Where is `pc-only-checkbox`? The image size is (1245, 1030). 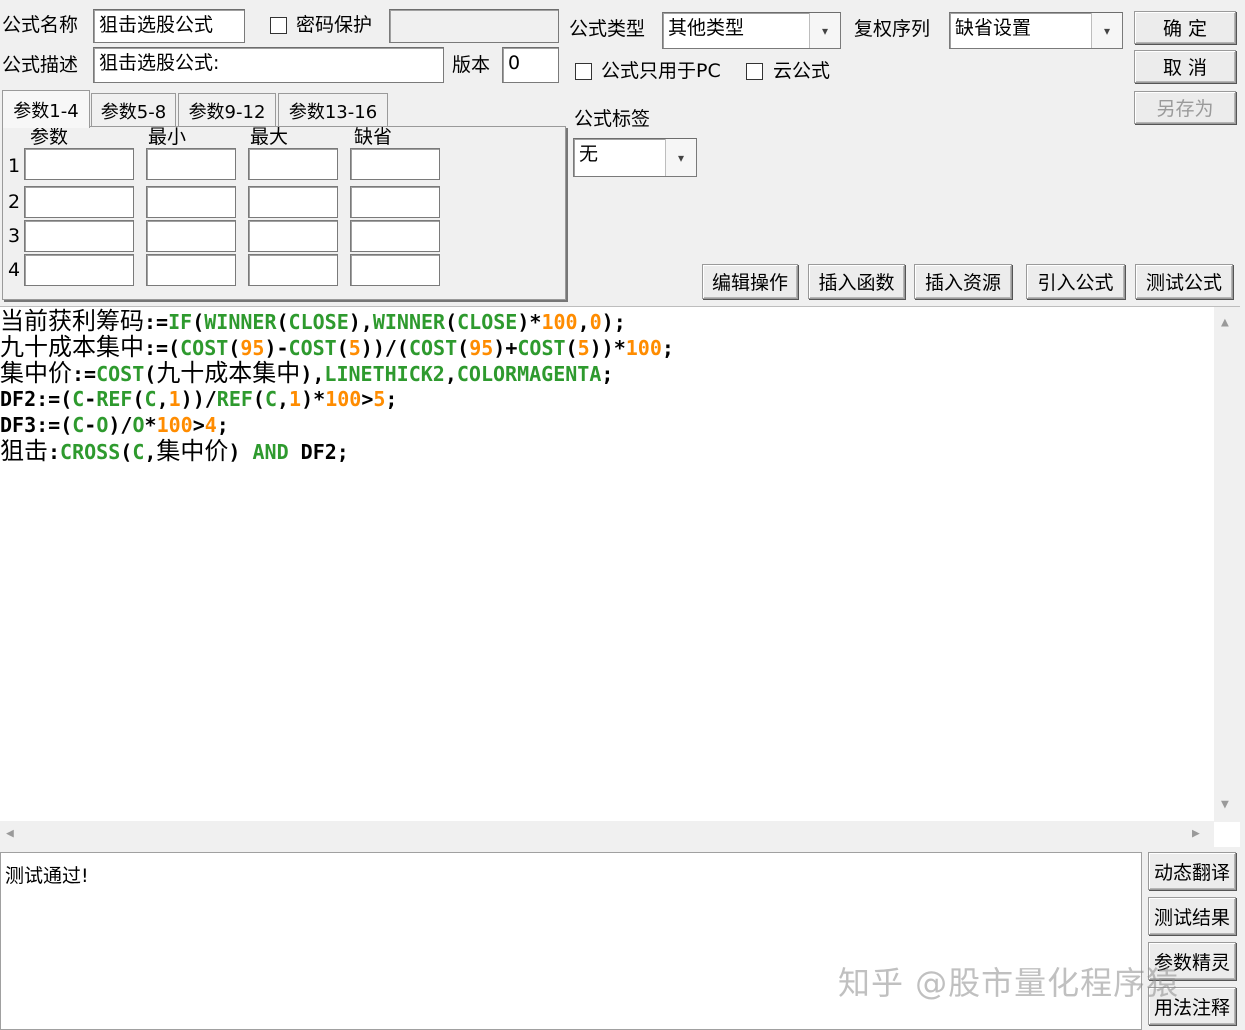 pc-only-checkbox is located at coordinates (583, 71).